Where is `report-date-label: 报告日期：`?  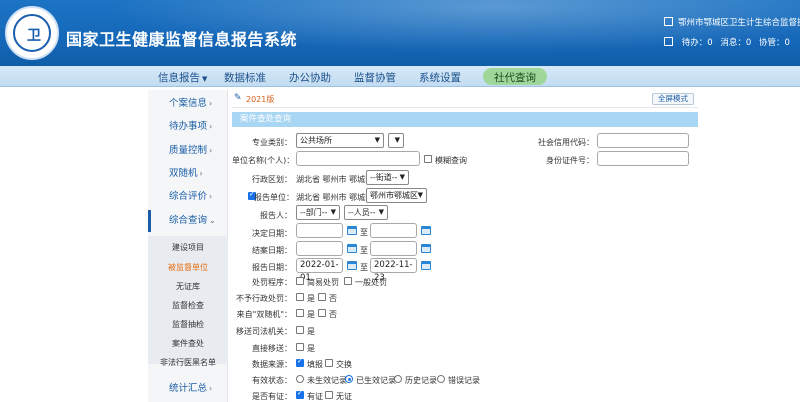 report-date-label: 报告日期： is located at coordinates (272, 267).